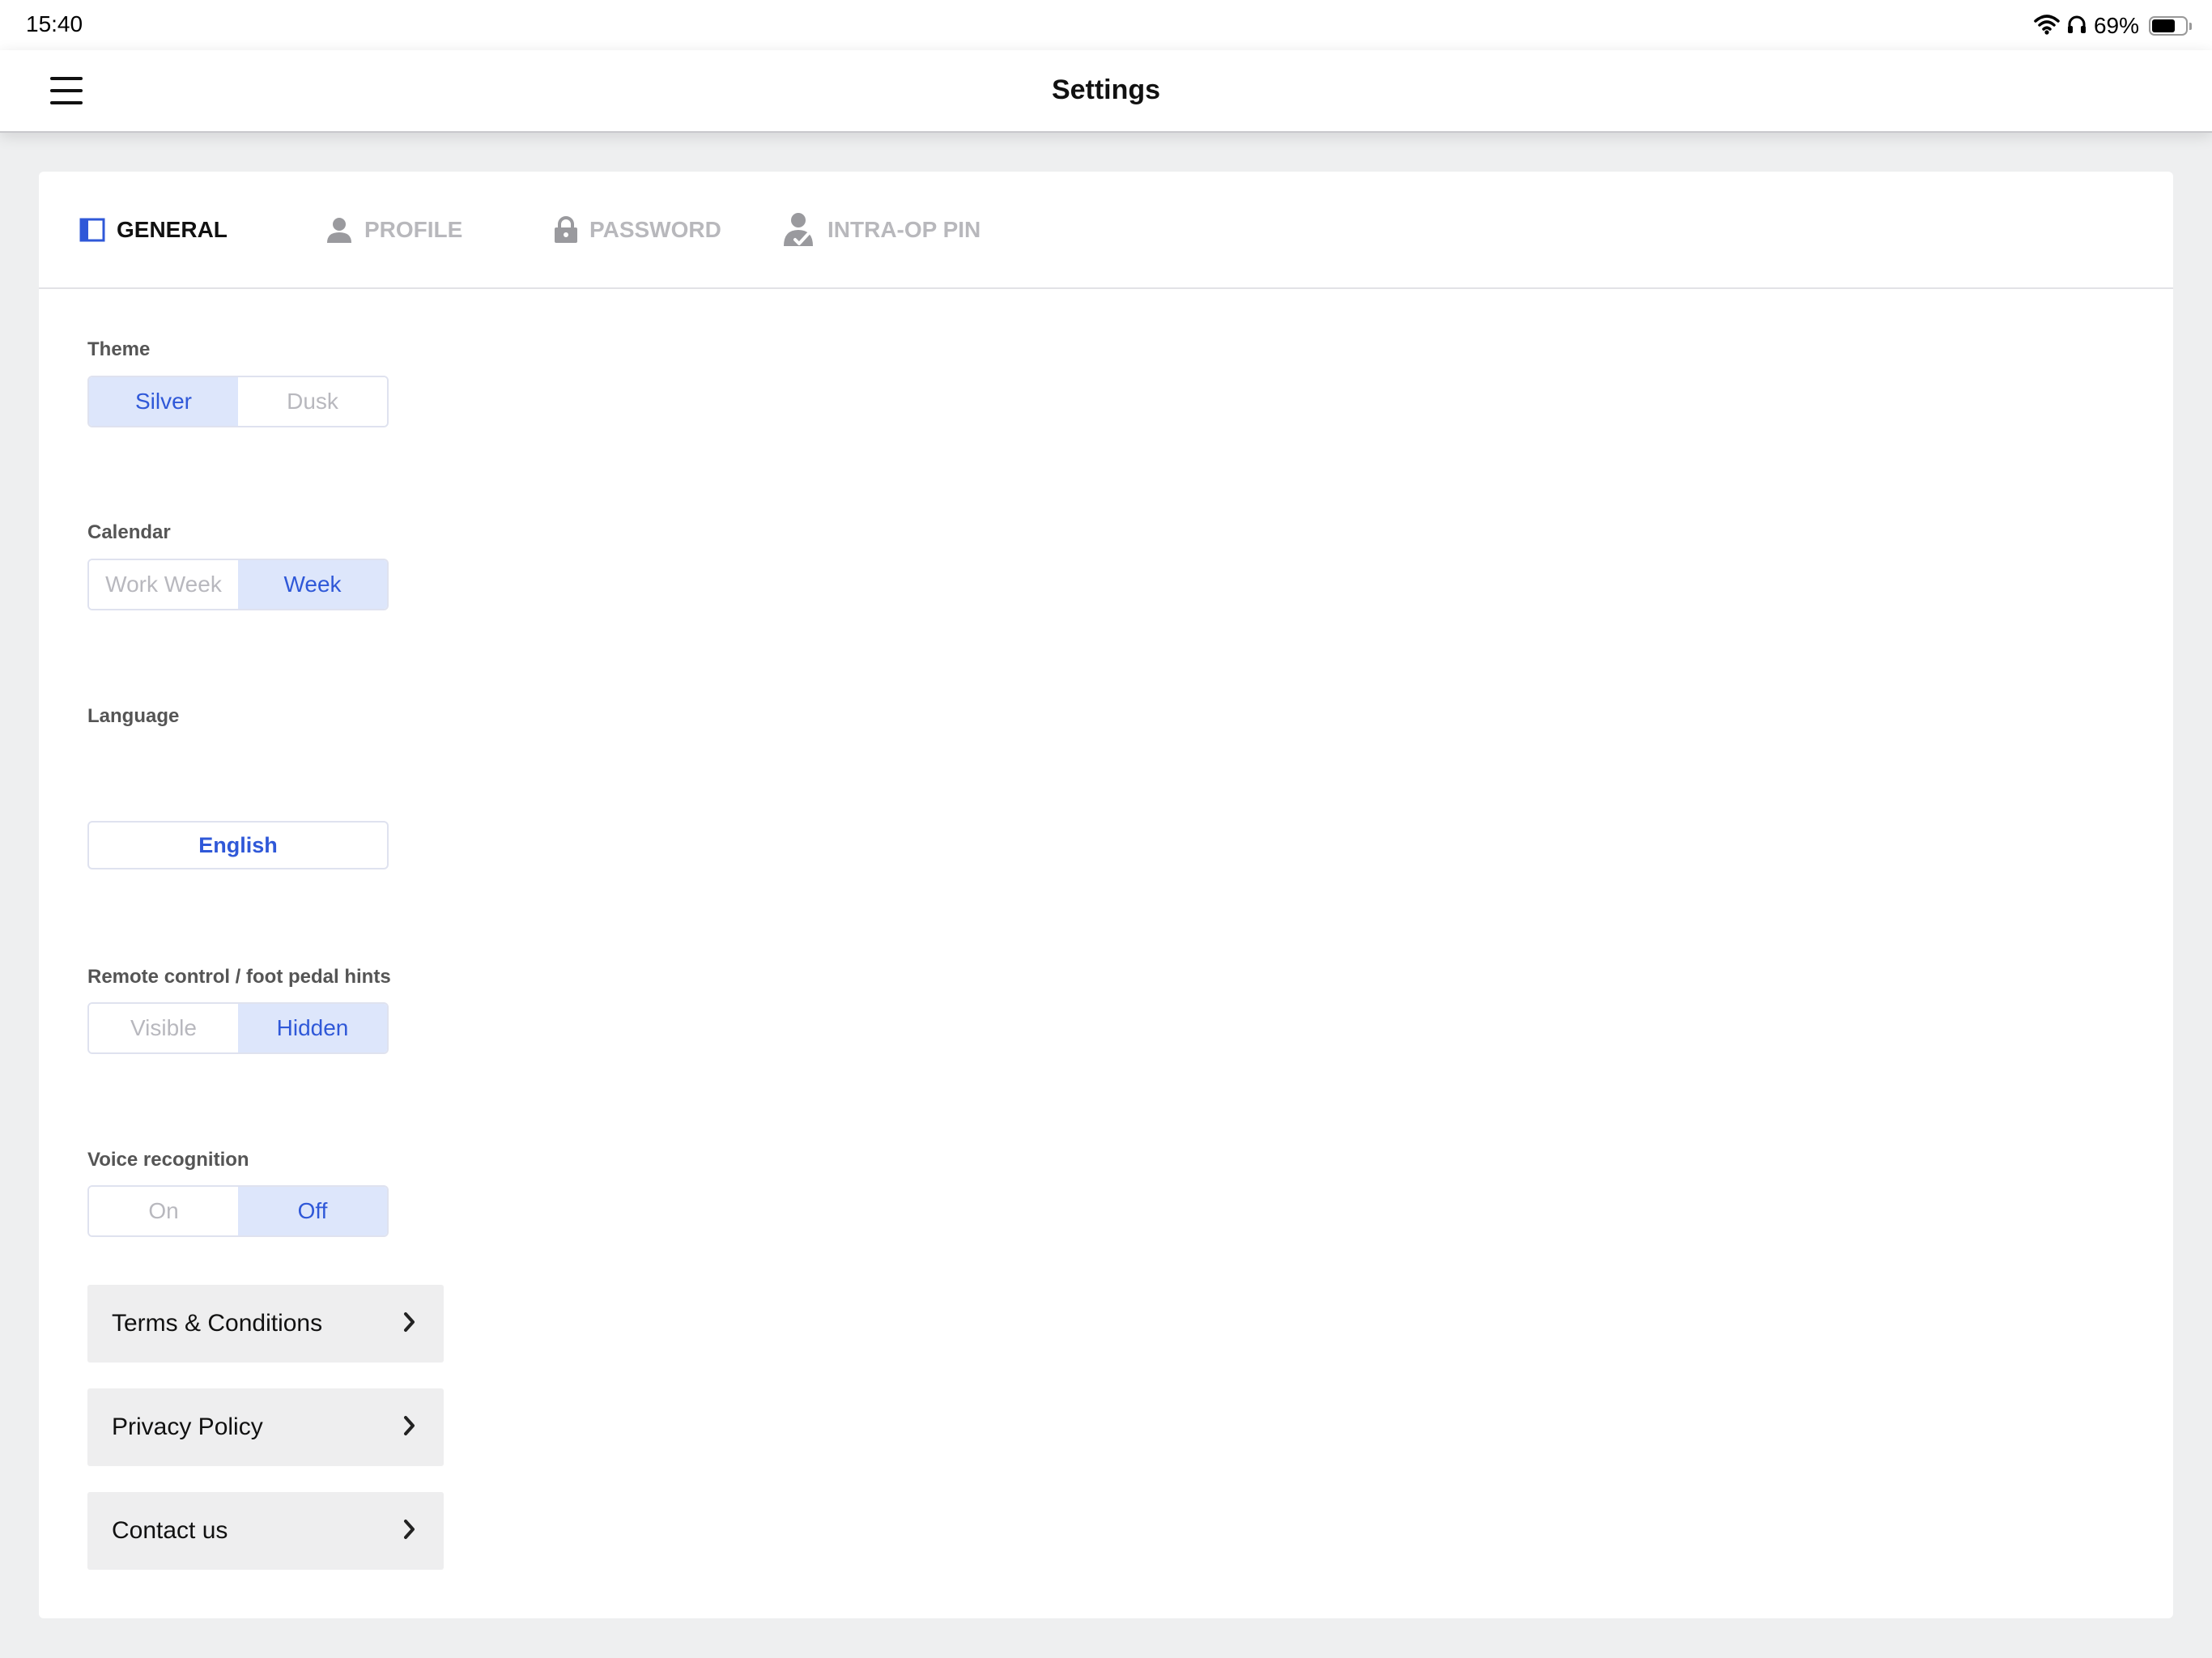 The width and height of the screenshot is (2212, 1658). Describe the element at coordinates (55, 23) in the screenshot. I see `status-time: 15:40` at that location.